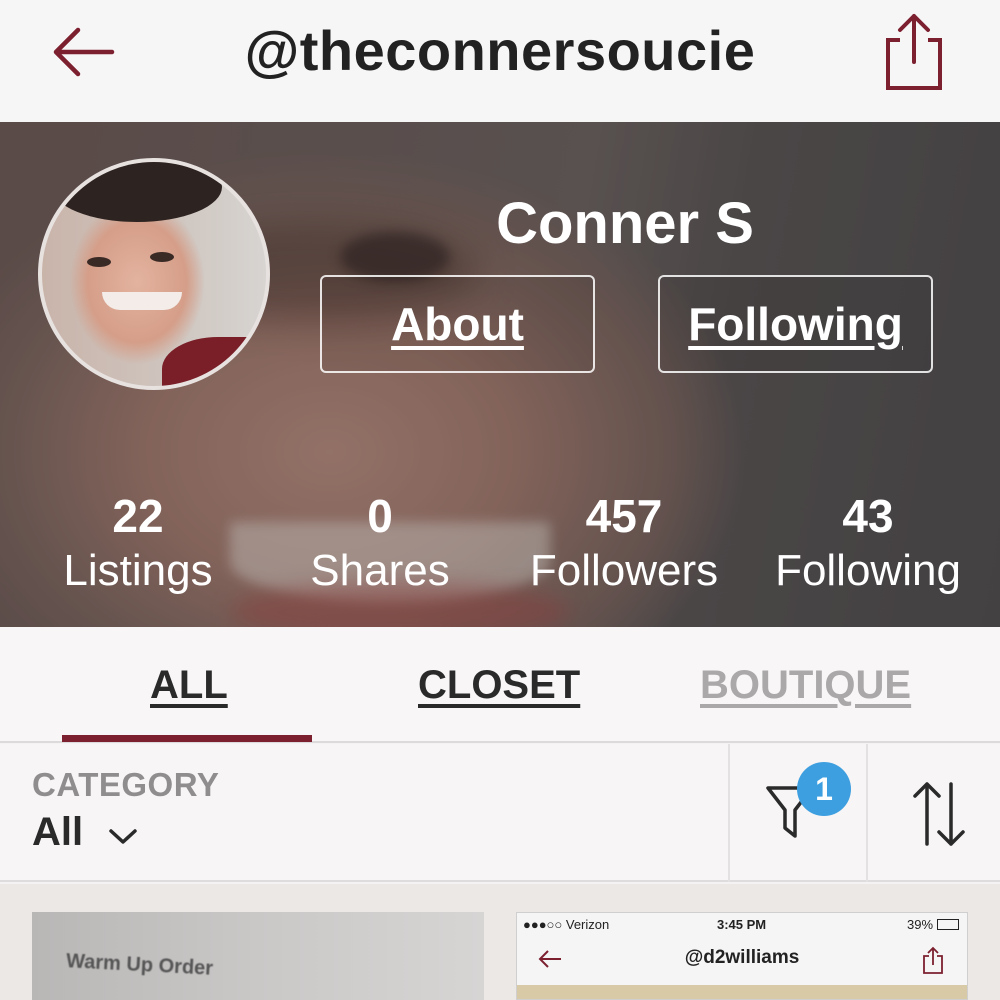  I want to click on mini-header: @d2williams, so click(742, 960).